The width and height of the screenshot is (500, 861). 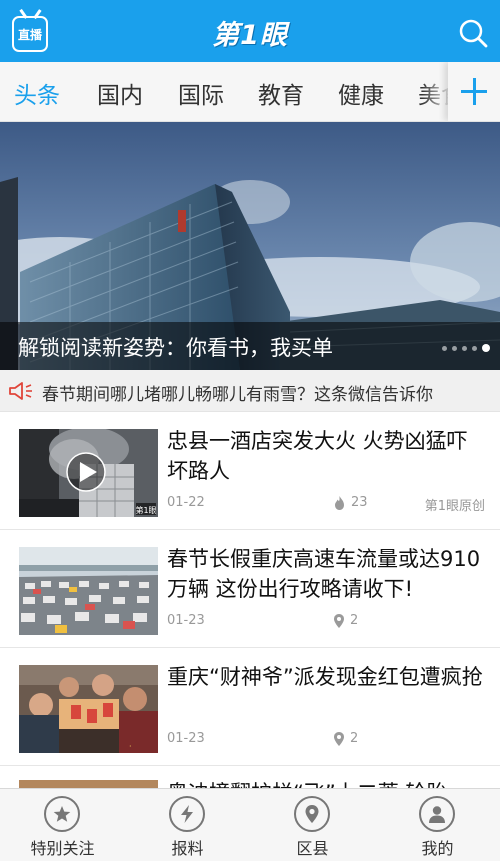 I want to click on news-ticker: 春节期间哪儿堵哪儿畅哪儿有雨雪？这条微信告诉你, so click(x=250, y=391).